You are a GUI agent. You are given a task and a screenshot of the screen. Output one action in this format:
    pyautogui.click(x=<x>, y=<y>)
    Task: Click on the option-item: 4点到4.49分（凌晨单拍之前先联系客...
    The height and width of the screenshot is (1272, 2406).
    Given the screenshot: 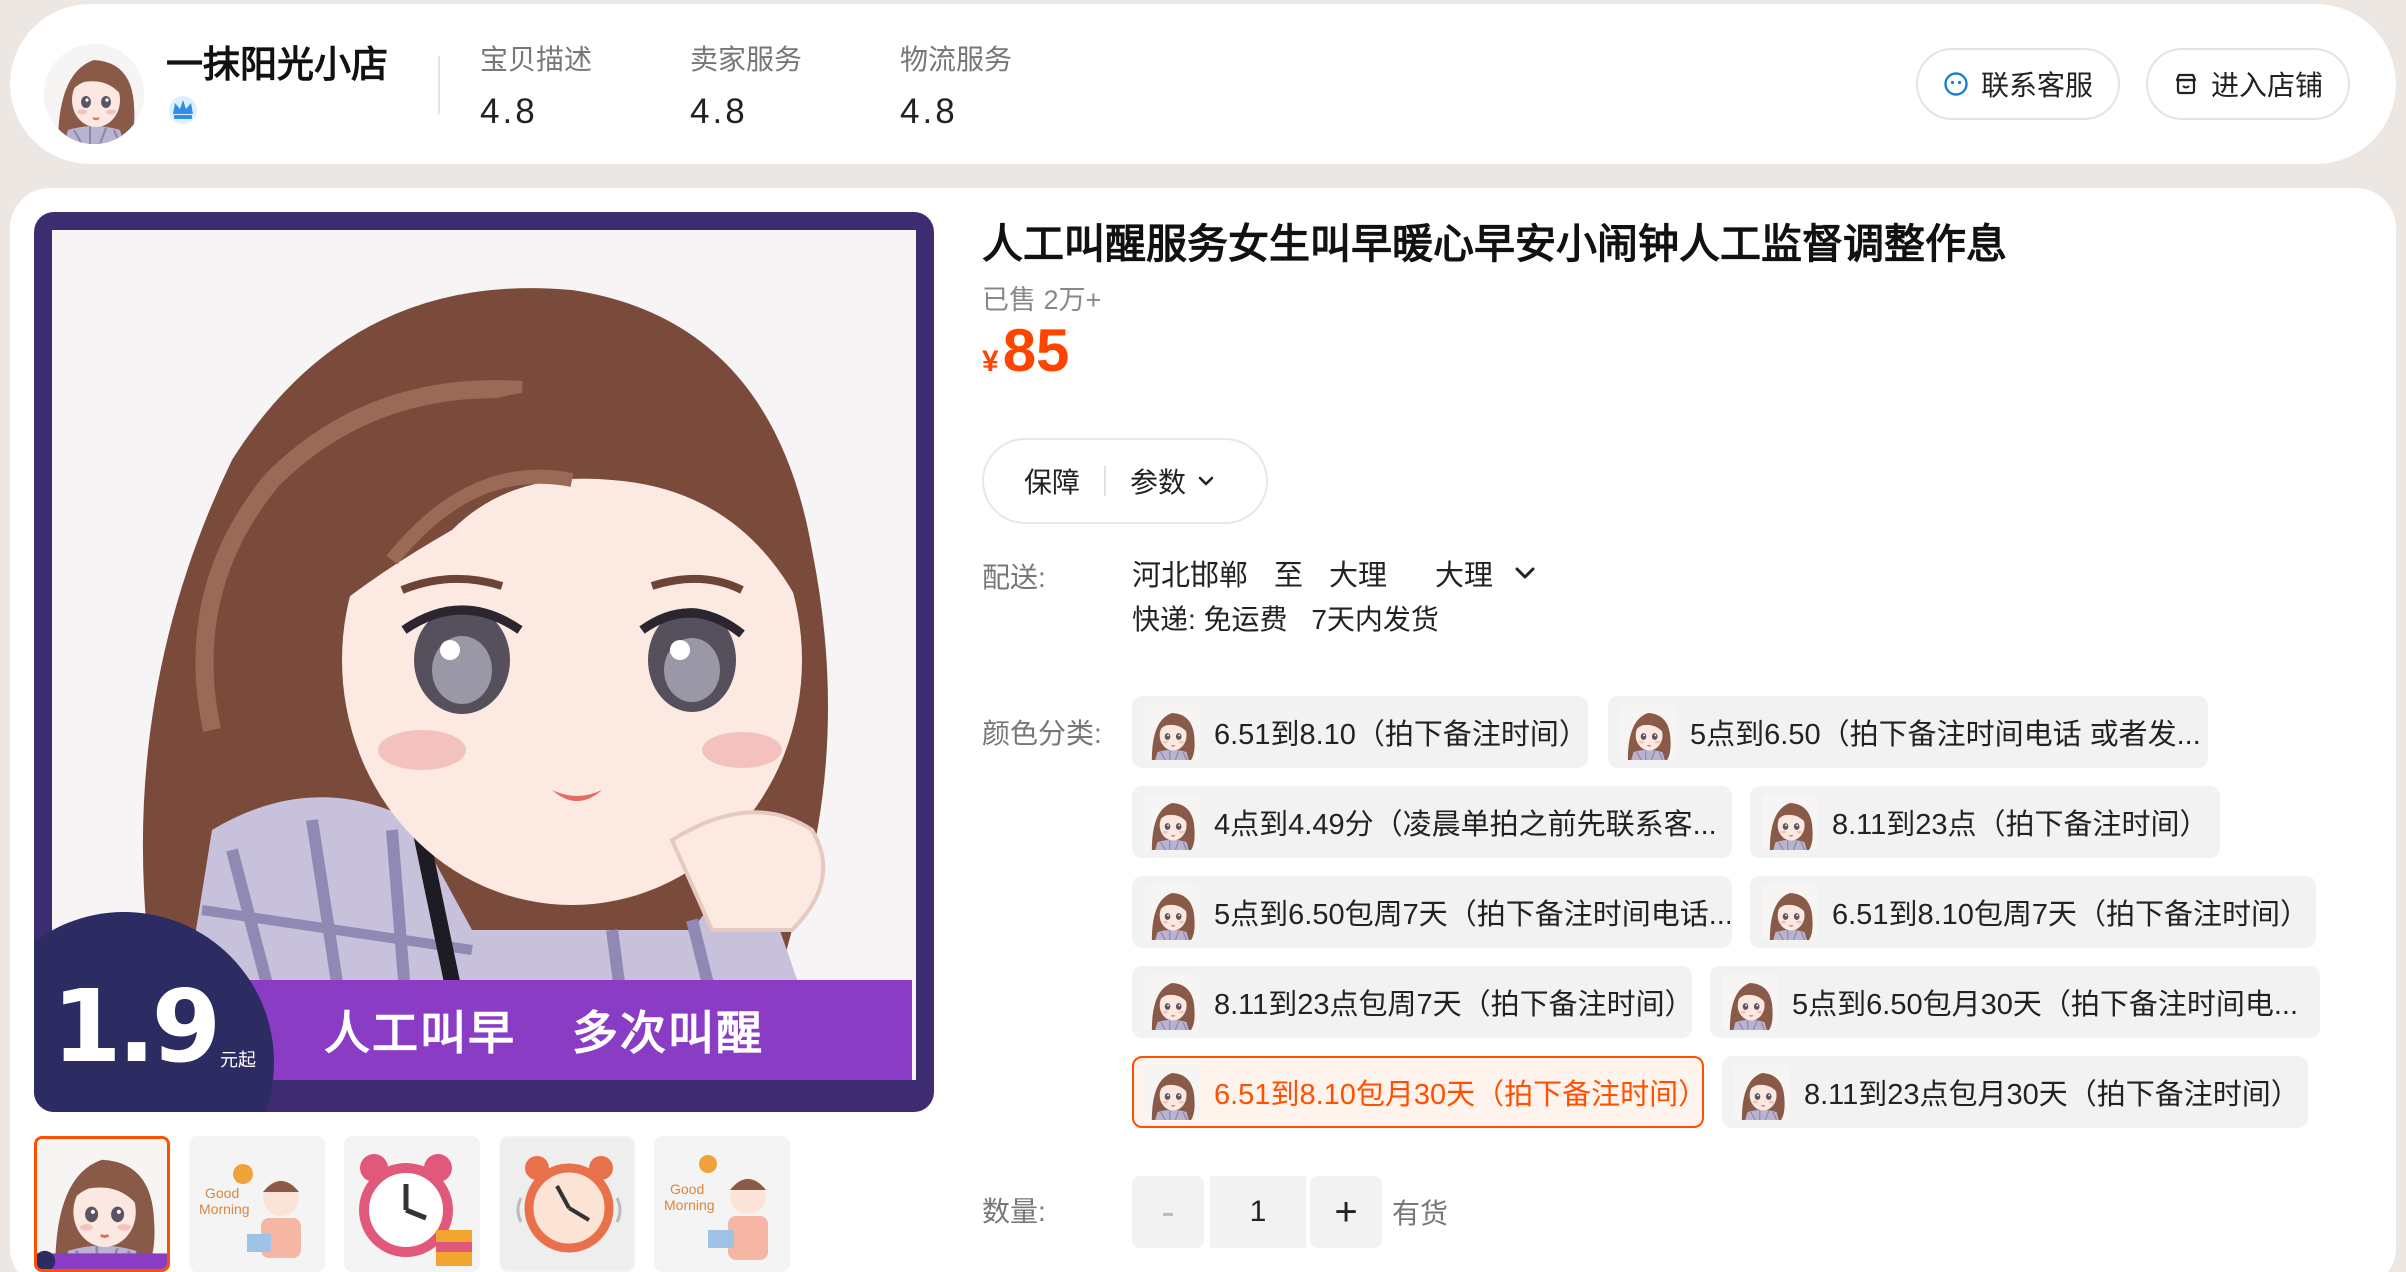 What is the action you would take?
    pyautogui.click(x=1432, y=822)
    